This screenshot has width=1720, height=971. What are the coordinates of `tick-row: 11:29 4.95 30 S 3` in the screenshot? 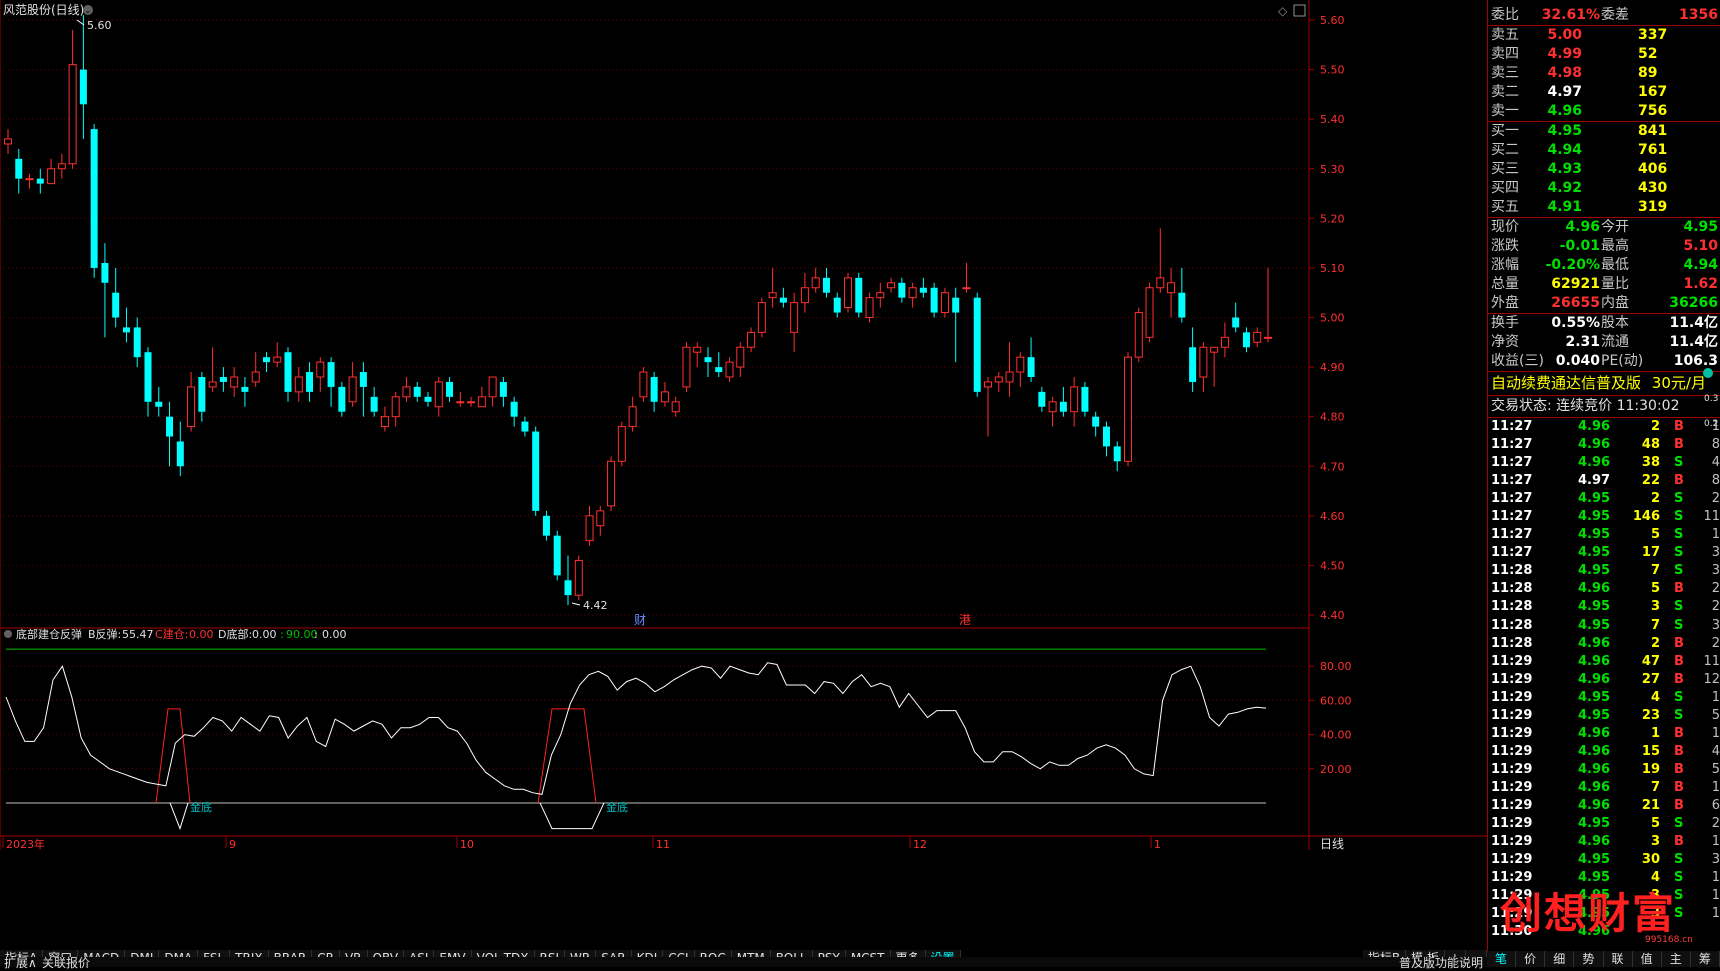 It's located at (1604, 860).